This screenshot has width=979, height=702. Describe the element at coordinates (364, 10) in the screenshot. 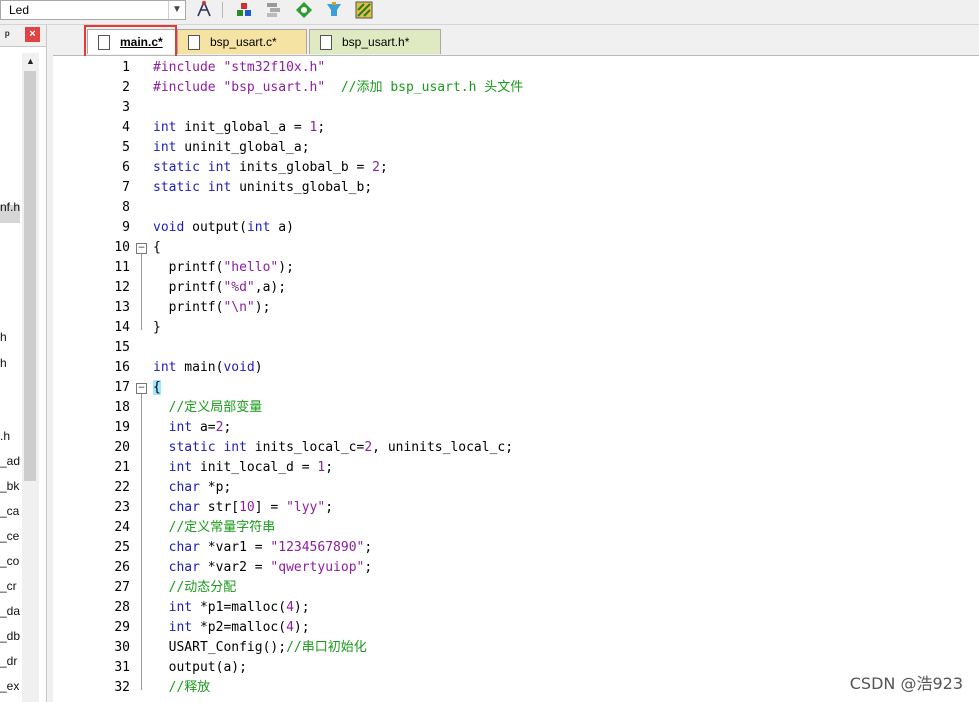

I see `flash-icon` at that location.